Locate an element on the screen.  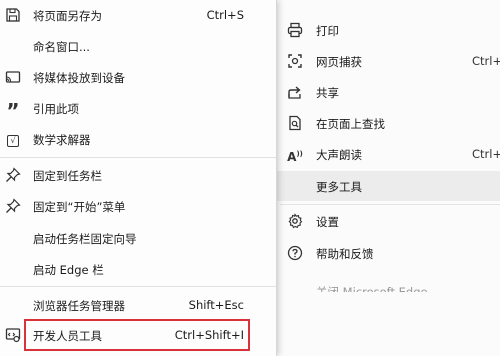
menu-item-label: 帮助和反馈 is located at coordinates (345, 254).